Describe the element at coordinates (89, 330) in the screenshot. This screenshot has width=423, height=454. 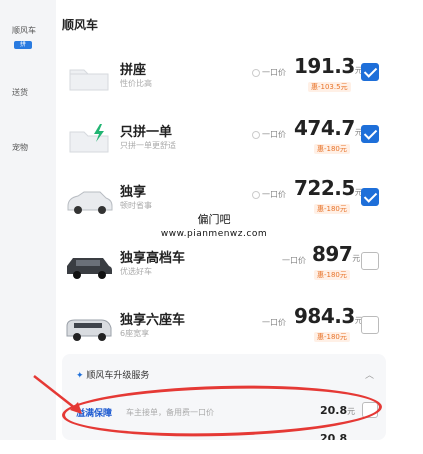
I see `van-icon` at that location.